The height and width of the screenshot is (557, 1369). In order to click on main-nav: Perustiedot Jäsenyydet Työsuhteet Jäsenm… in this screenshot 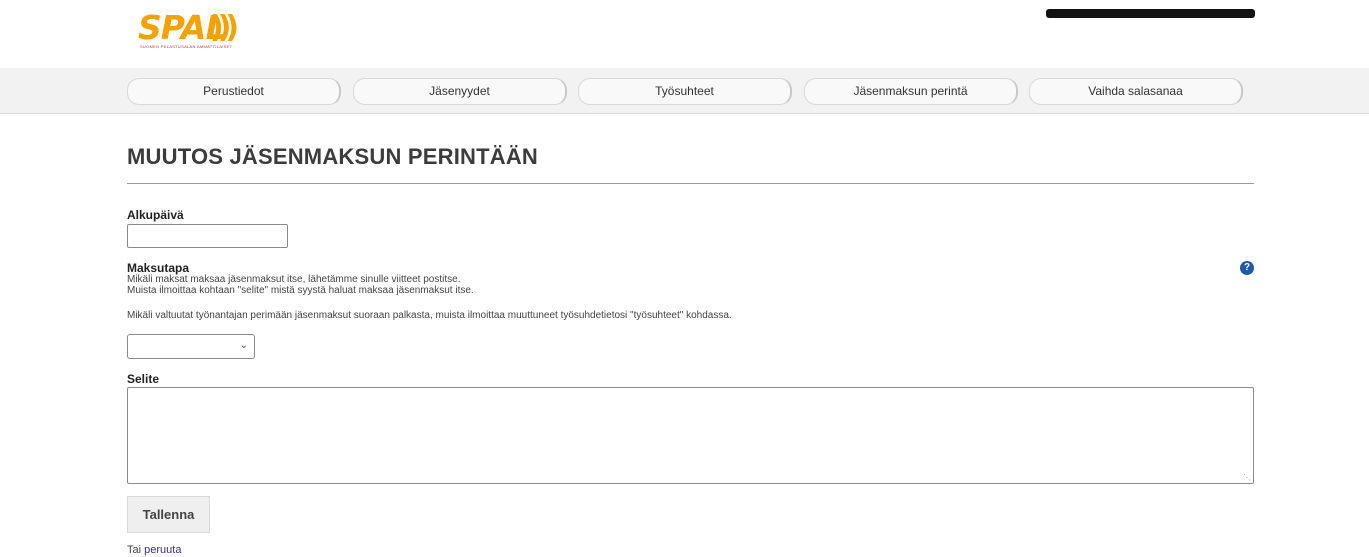, I will do `click(684, 91)`.